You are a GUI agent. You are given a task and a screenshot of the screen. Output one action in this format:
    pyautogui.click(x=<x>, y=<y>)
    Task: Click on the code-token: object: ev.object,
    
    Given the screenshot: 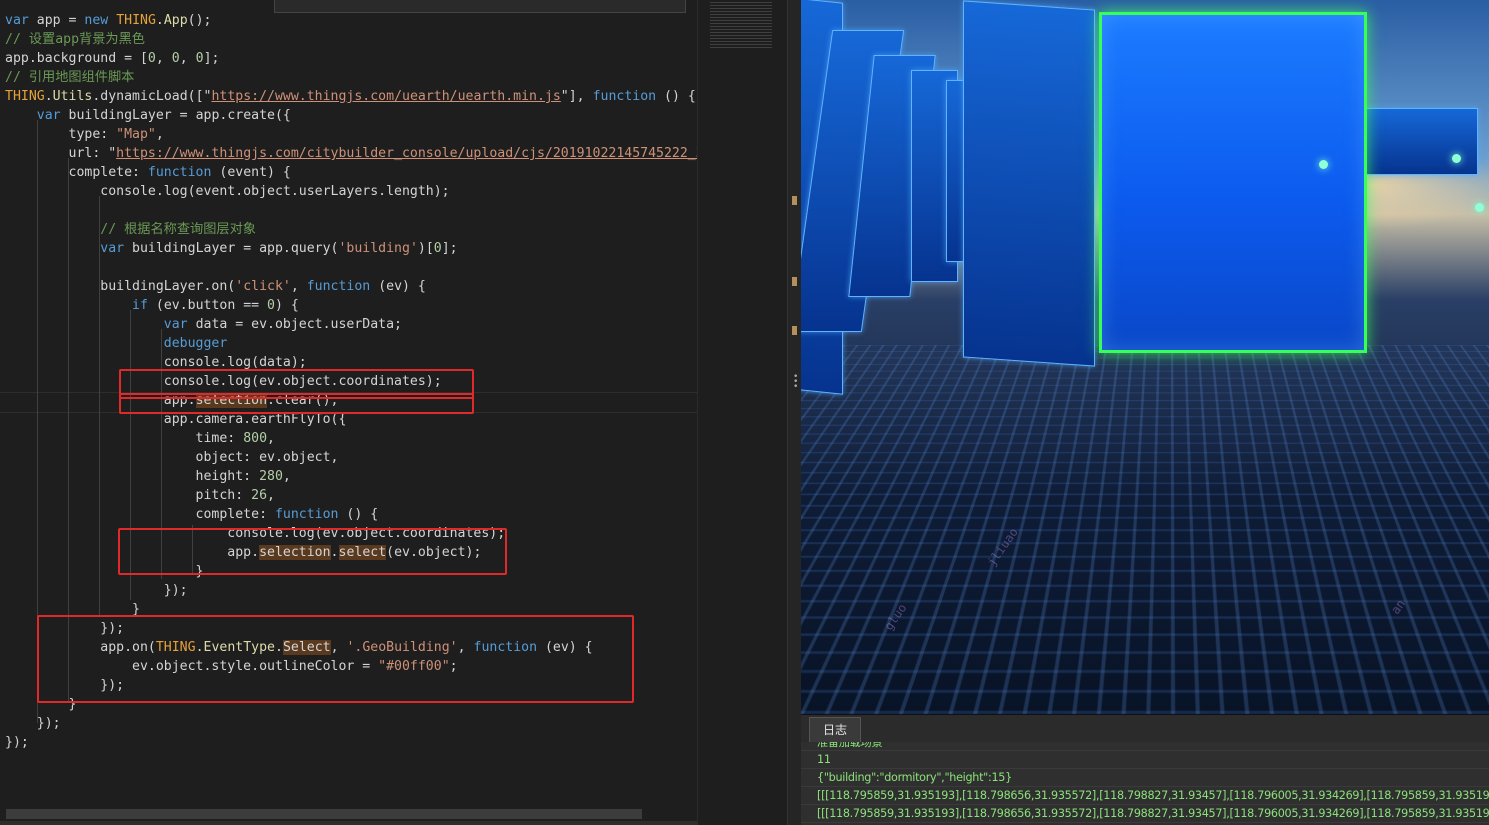 What is the action you would take?
    pyautogui.click(x=171, y=457)
    